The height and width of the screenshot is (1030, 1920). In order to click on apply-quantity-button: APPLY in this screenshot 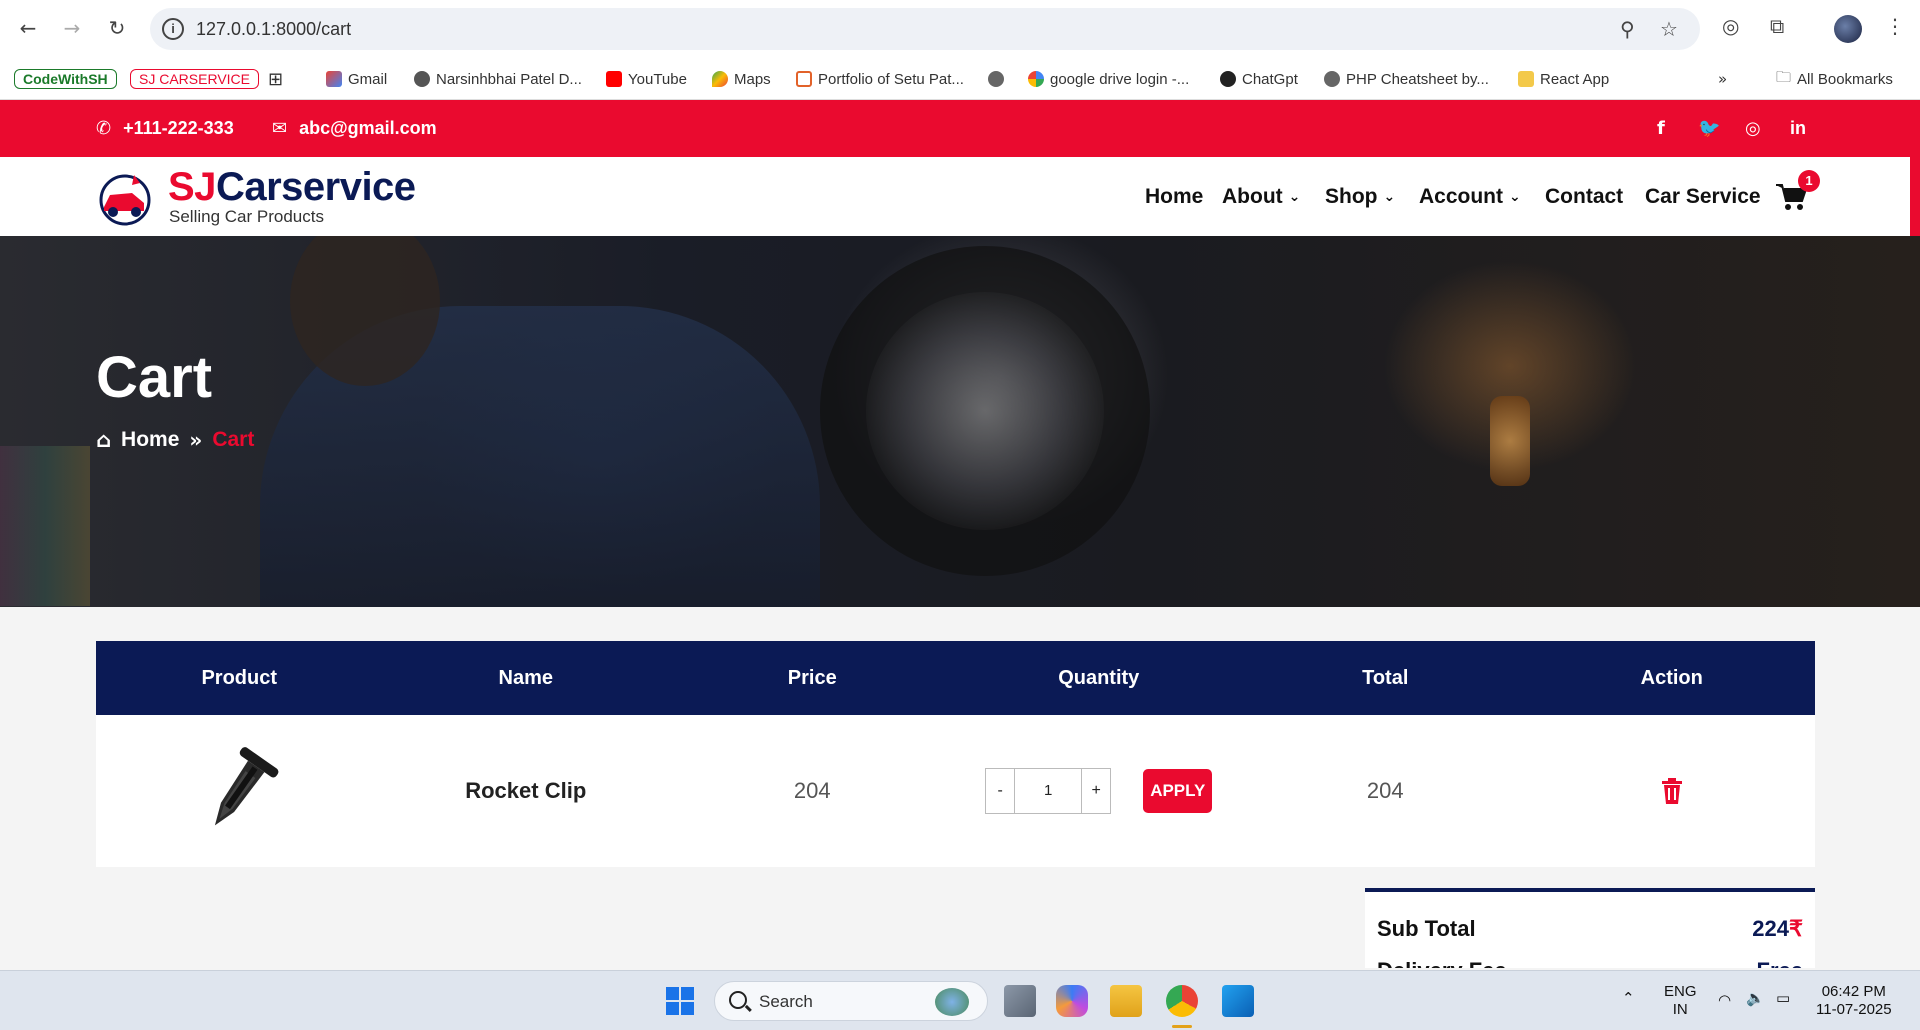, I will do `click(1178, 791)`.